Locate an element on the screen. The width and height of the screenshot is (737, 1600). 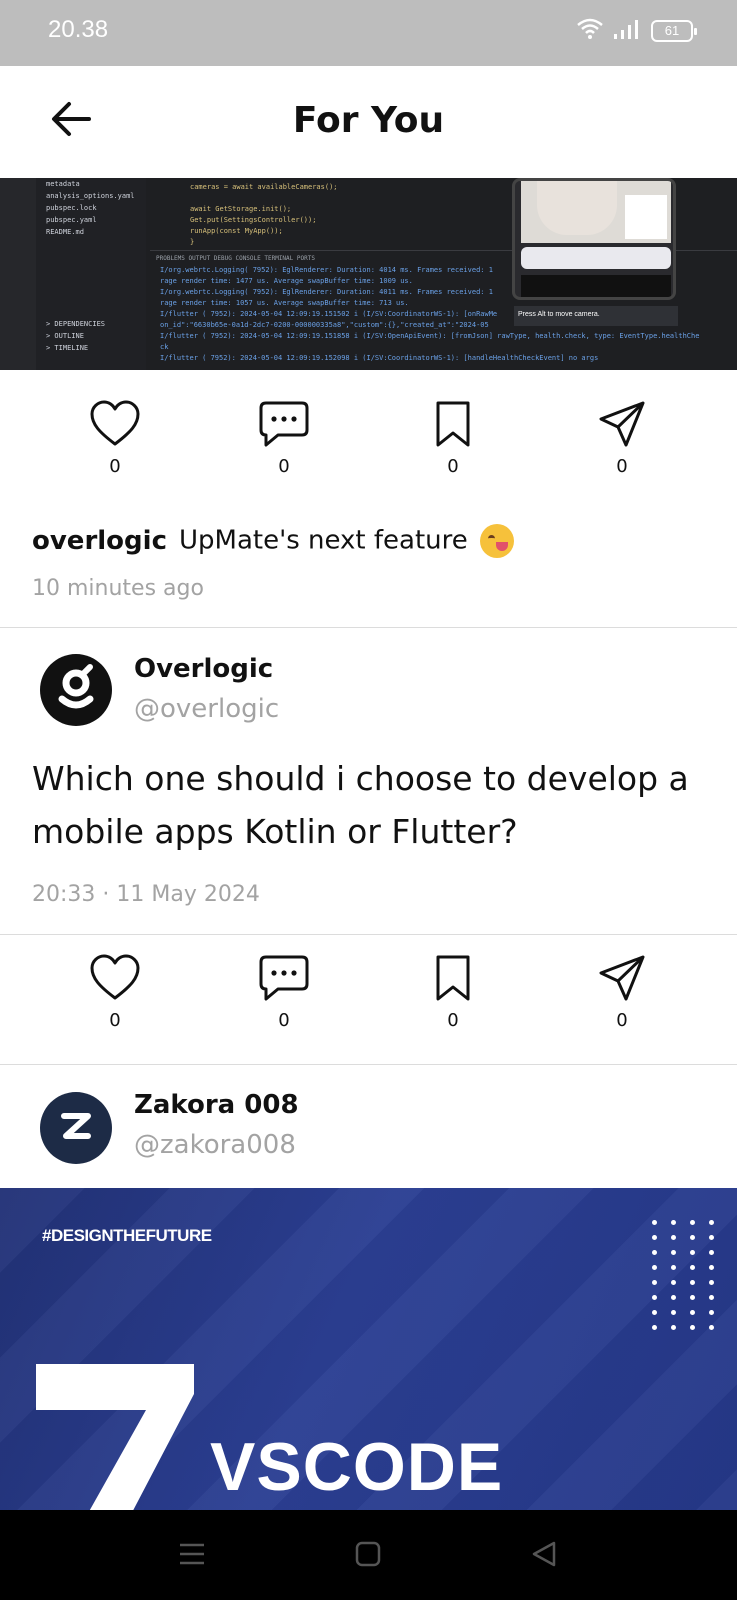
code-line: } is located at coordinates (192, 242).